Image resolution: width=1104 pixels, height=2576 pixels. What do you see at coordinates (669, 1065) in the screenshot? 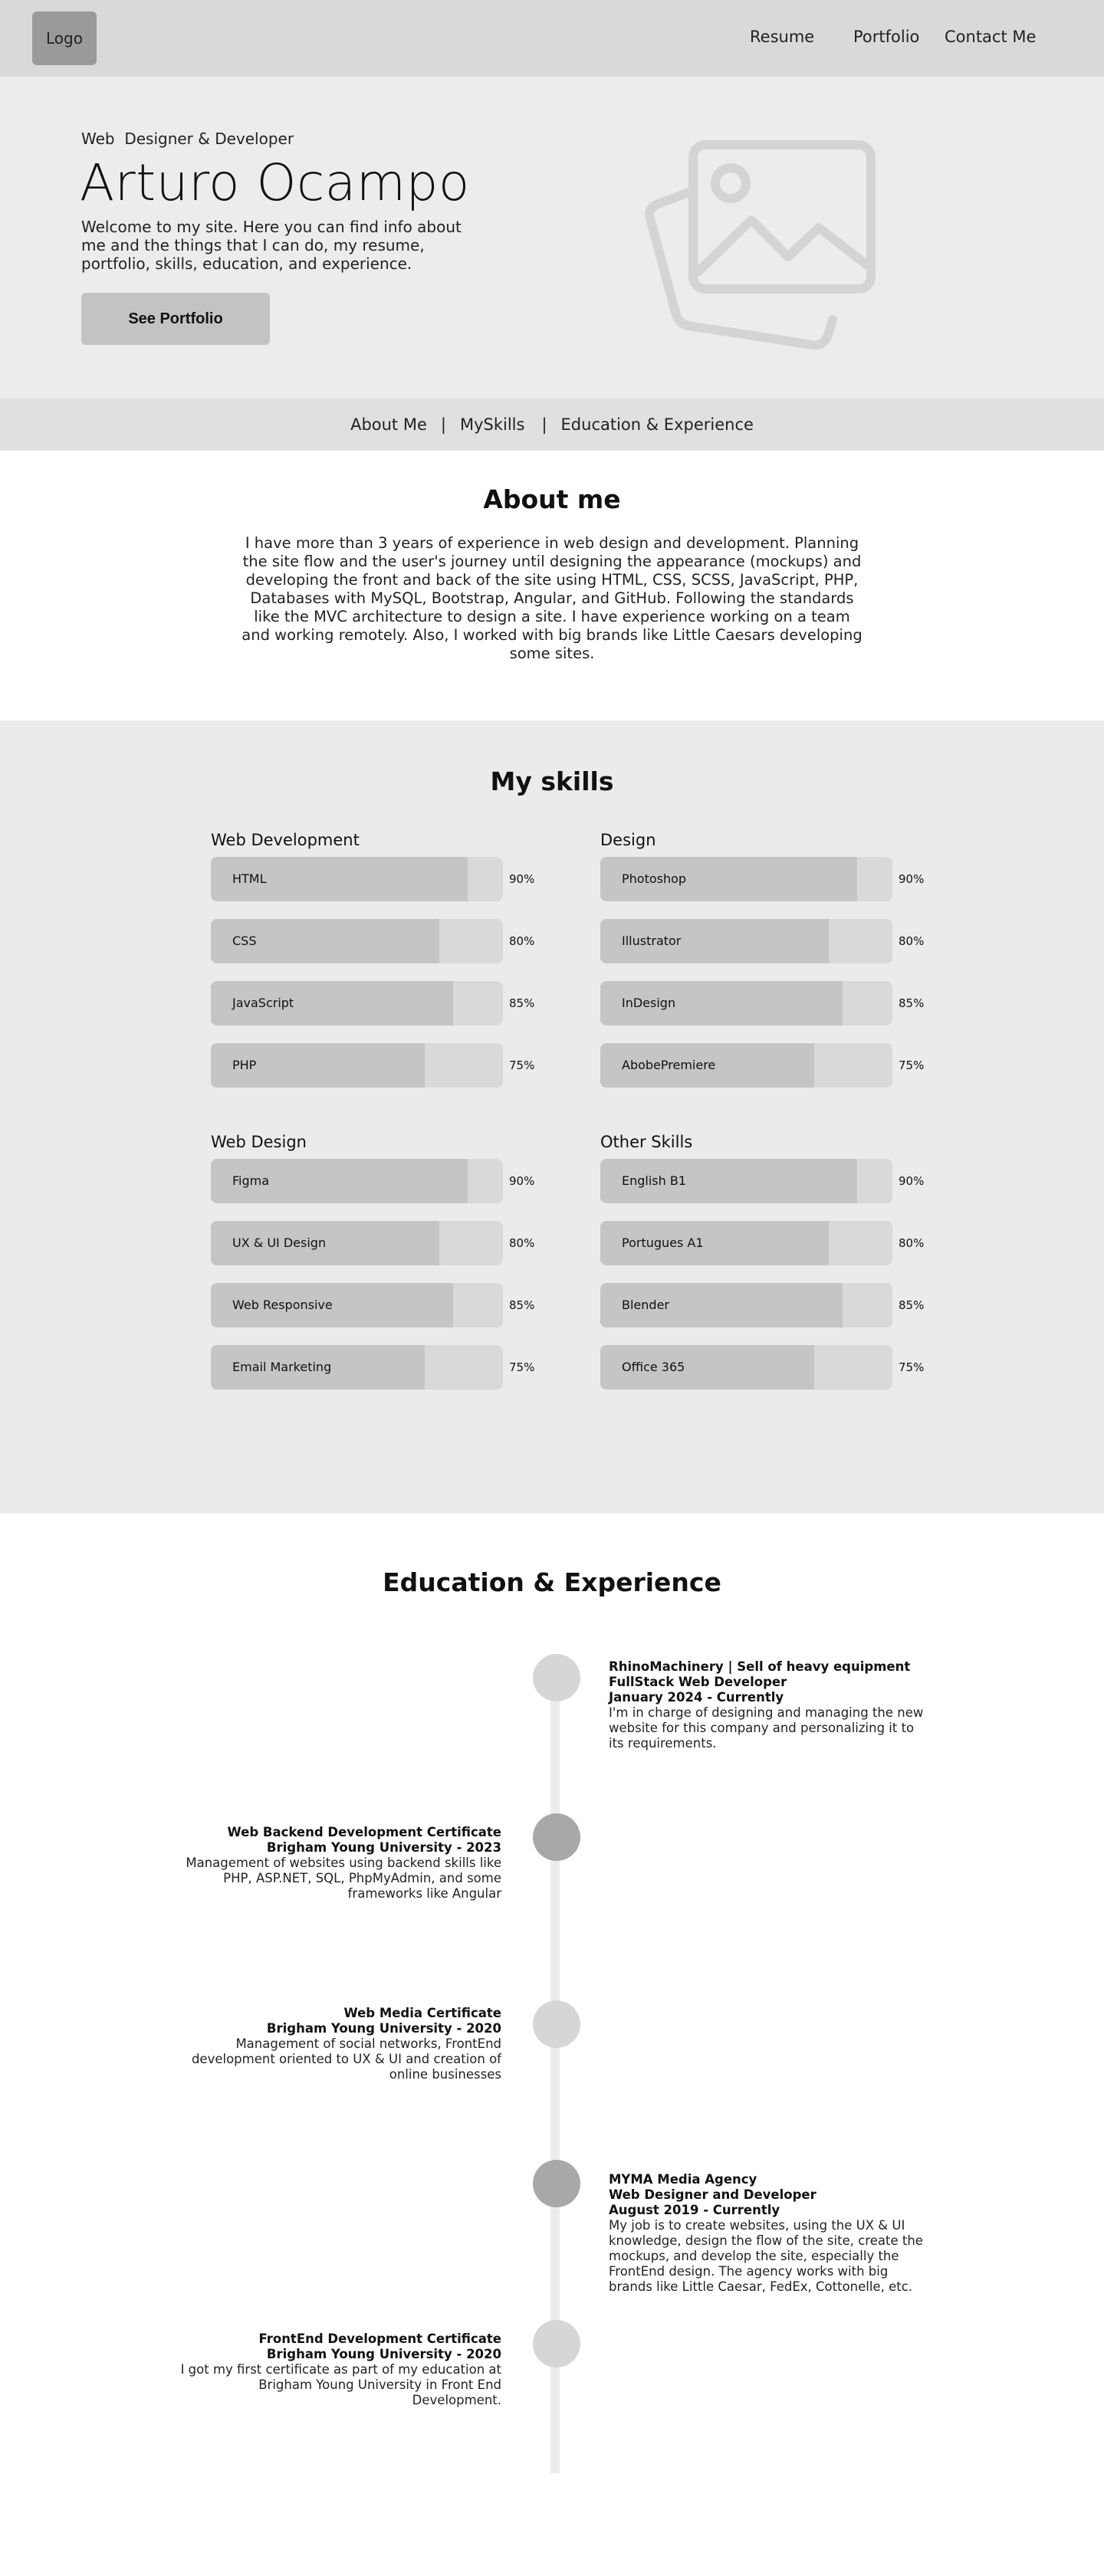
I see `skill-name: AbobePremiere` at bounding box center [669, 1065].